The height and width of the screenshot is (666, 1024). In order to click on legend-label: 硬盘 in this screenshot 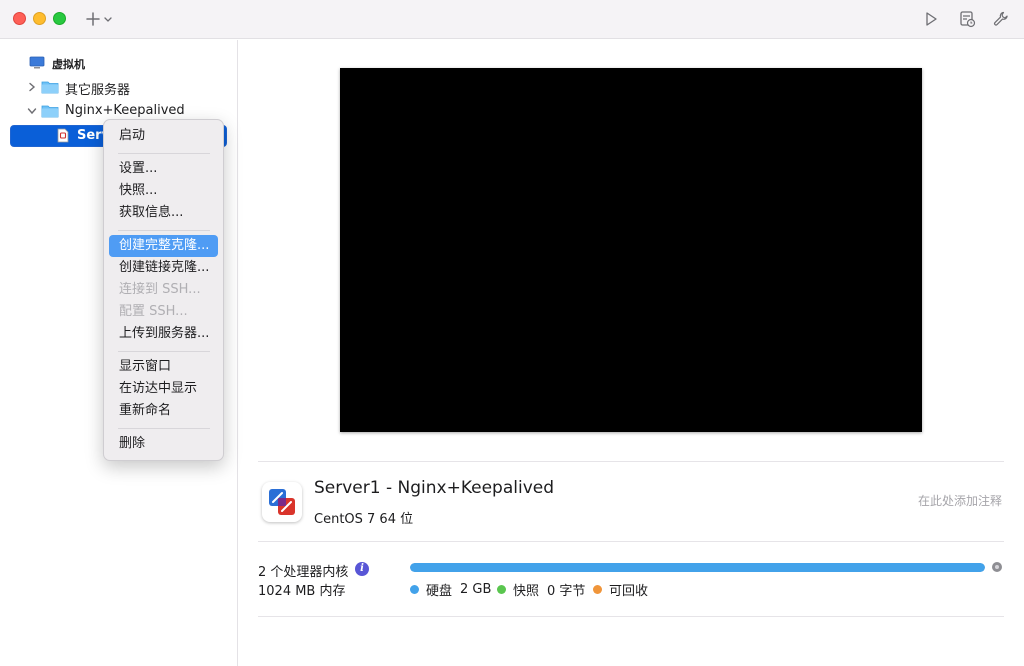, I will do `click(439, 591)`.